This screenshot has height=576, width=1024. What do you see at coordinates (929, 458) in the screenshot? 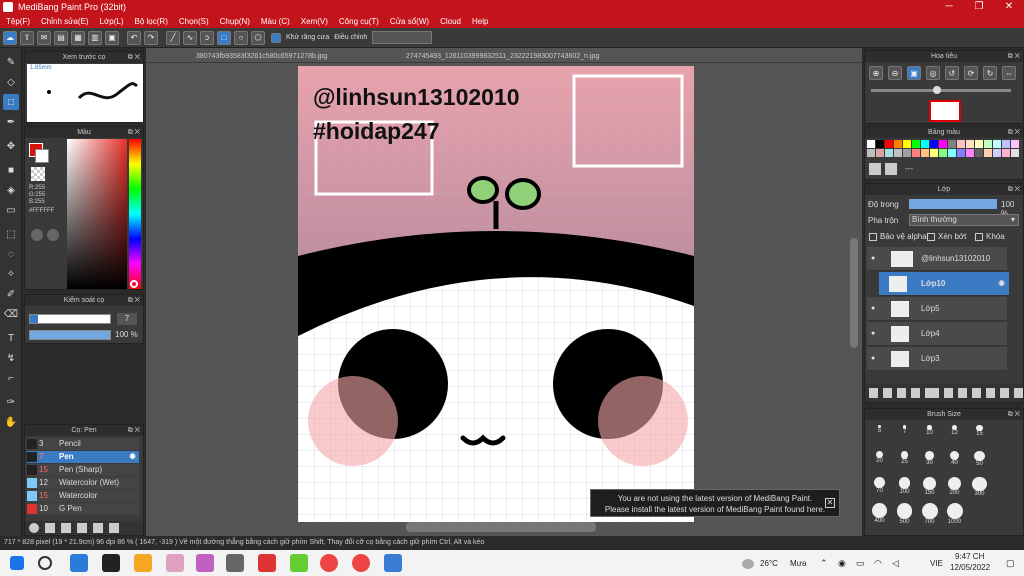
I see `brush-size-option: 30` at bounding box center [929, 458].